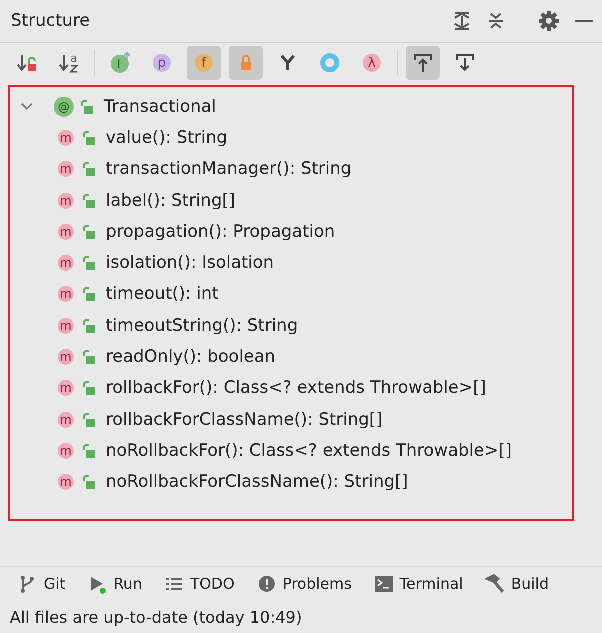 The image size is (602, 633). What do you see at coordinates (167, 138) in the screenshot?
I see `tree-item: value(): String` at bounding box center [167, 138].